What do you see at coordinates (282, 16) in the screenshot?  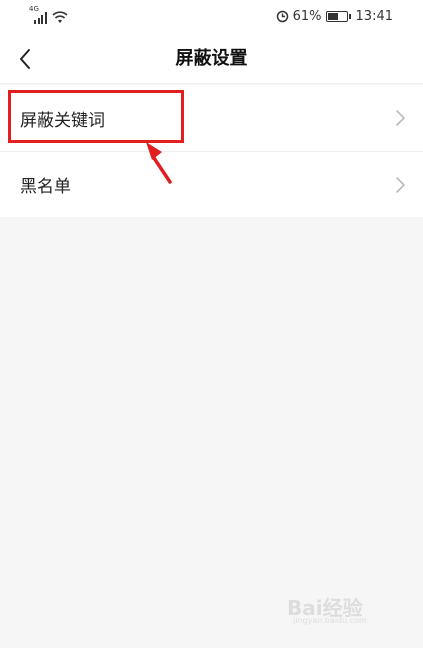 I see `data-saver-icon` at bounding box center [282, 16].